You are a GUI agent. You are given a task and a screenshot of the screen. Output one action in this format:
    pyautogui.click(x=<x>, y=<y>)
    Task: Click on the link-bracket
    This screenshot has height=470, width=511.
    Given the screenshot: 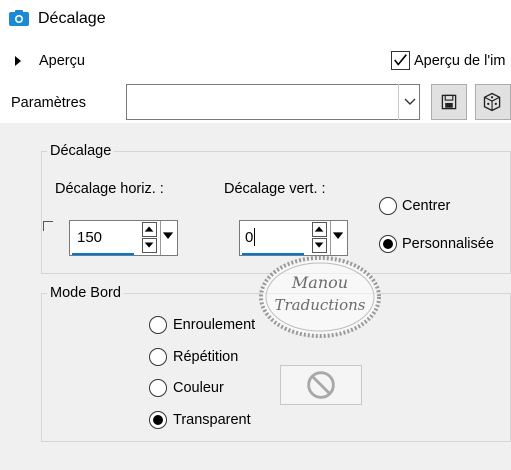 What is the action you would take?
    pyautogui.click(x=48, y=226)
    